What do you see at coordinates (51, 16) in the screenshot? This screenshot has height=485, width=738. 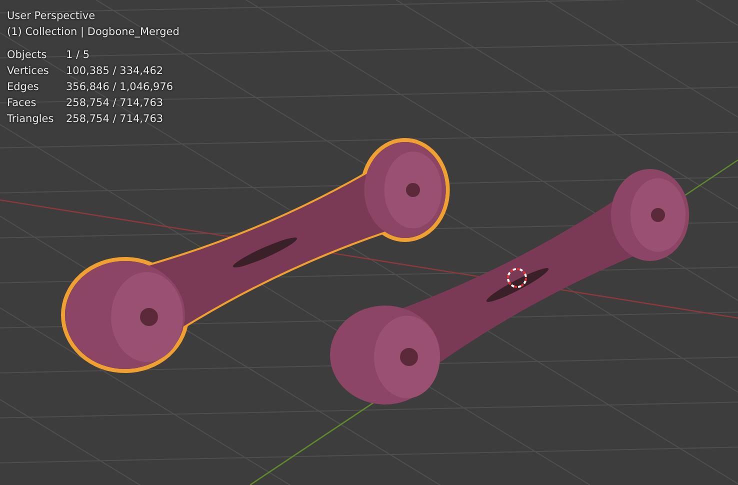 I see `view-name: User Perspective` at bounding box center [51, 16].